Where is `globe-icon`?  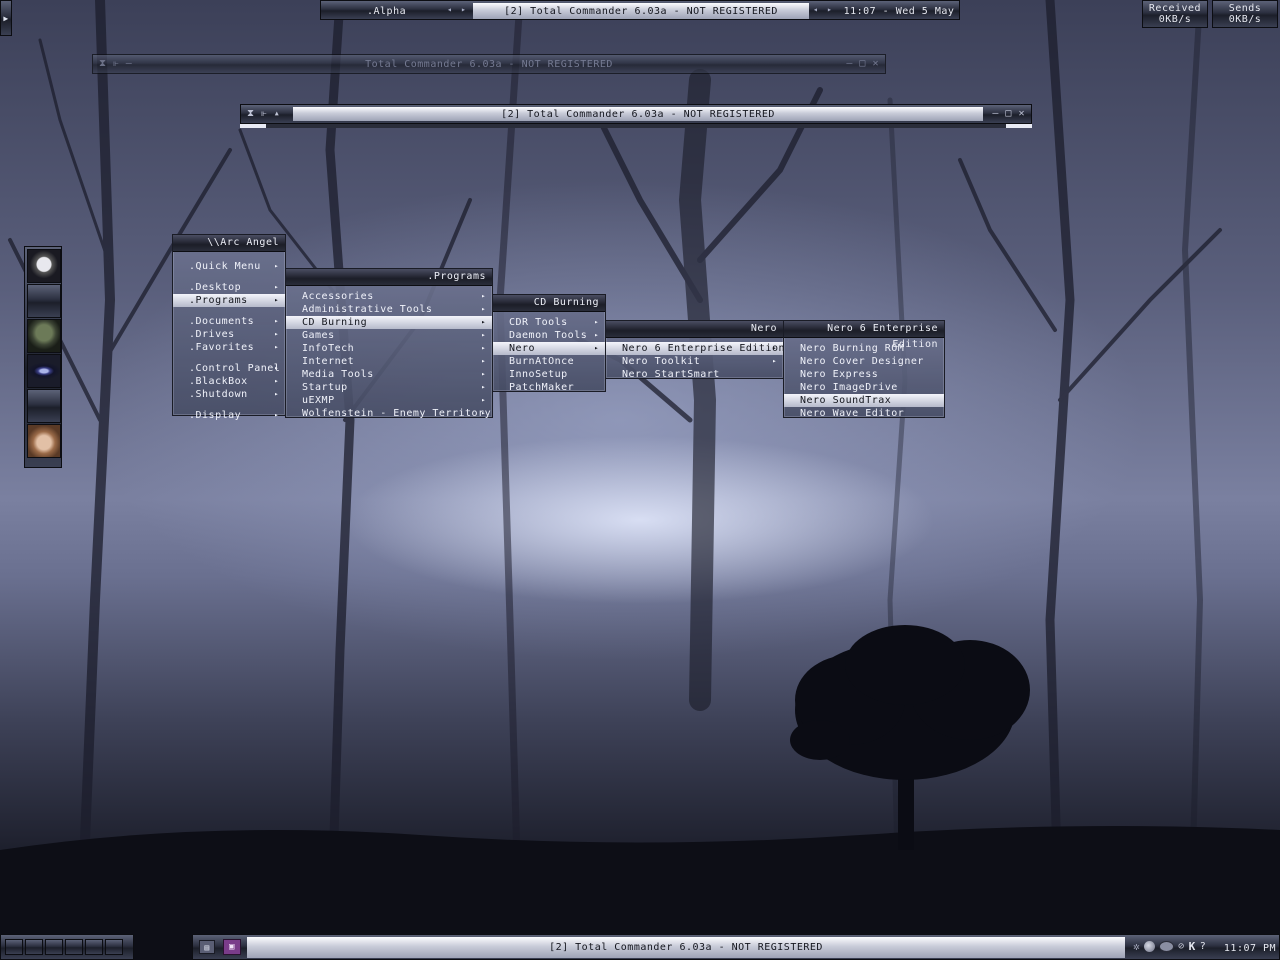
globe-icon is located at coordinates (1150, 946).